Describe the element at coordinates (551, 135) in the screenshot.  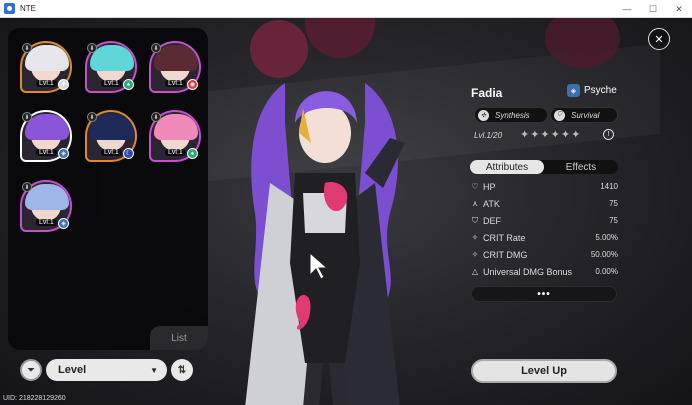
I see `star-rank: ✦✦✦✦✦✦` at that location.